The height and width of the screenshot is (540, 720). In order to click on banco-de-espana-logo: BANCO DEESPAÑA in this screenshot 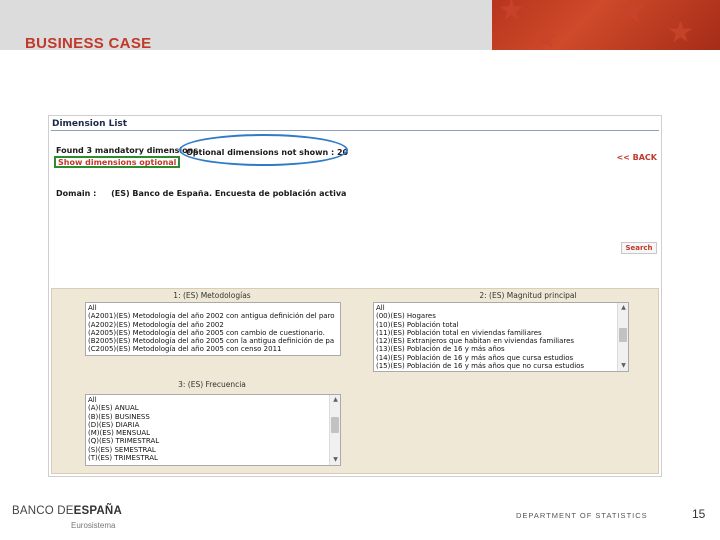, I will do `click(67, 511)`.